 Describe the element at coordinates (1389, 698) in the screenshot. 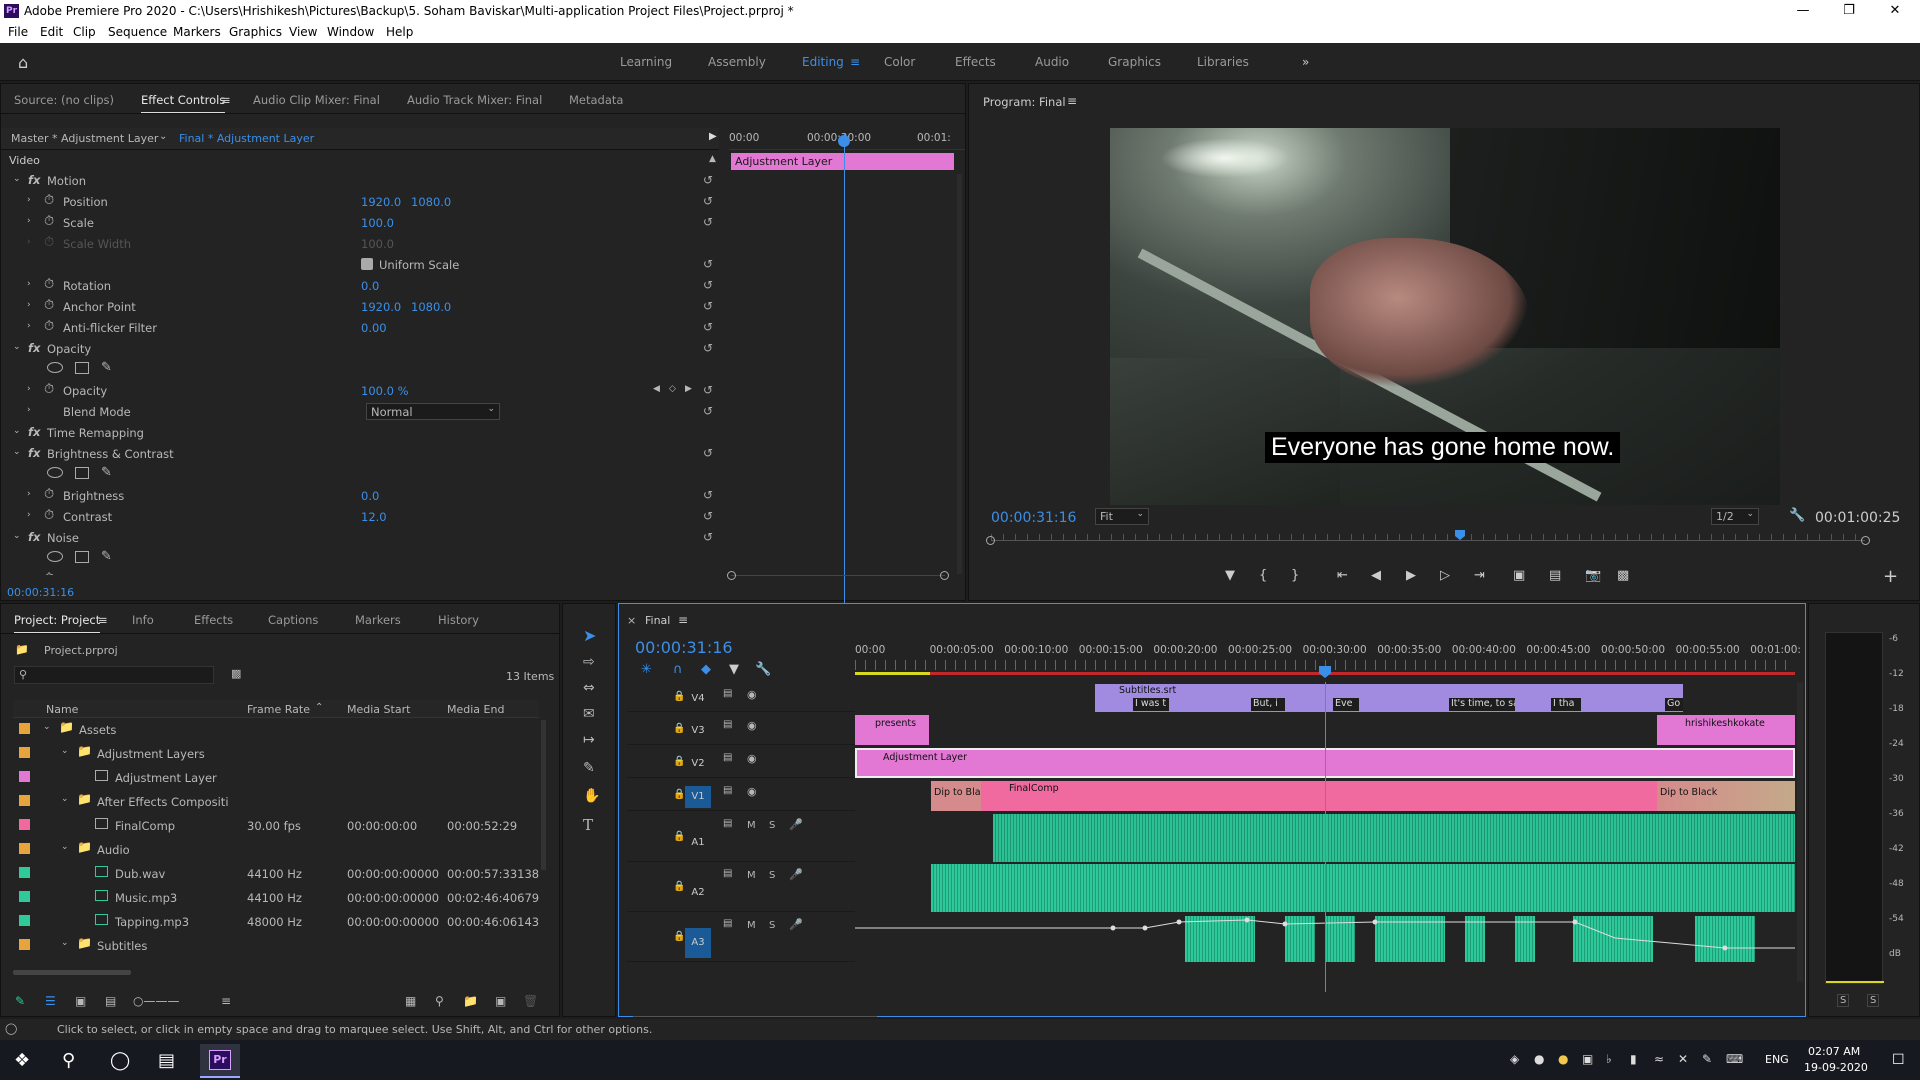

I see `subtitles-clip: Subtitles.srt` at that location.